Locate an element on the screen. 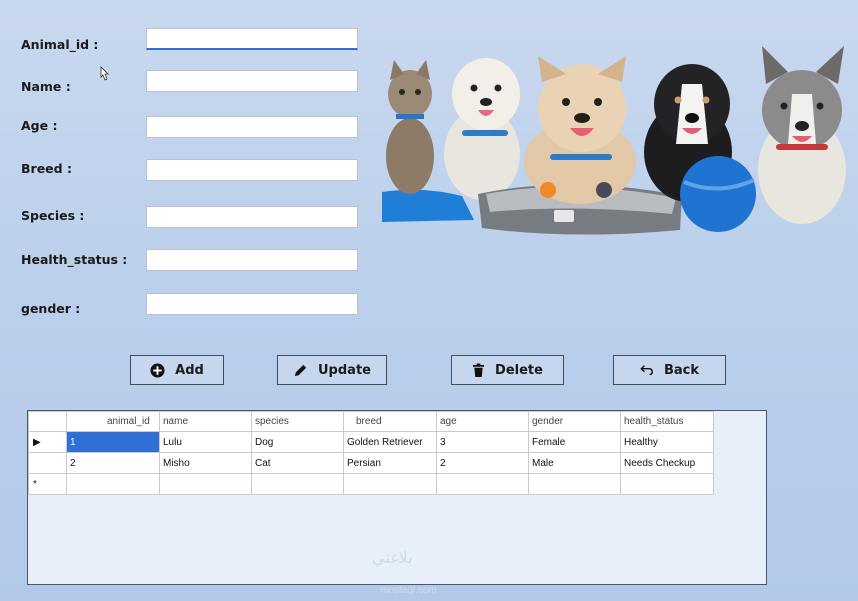 This screenshot has height=601, width=858. cell-name: Lulu is located at coordinates (205, 442).